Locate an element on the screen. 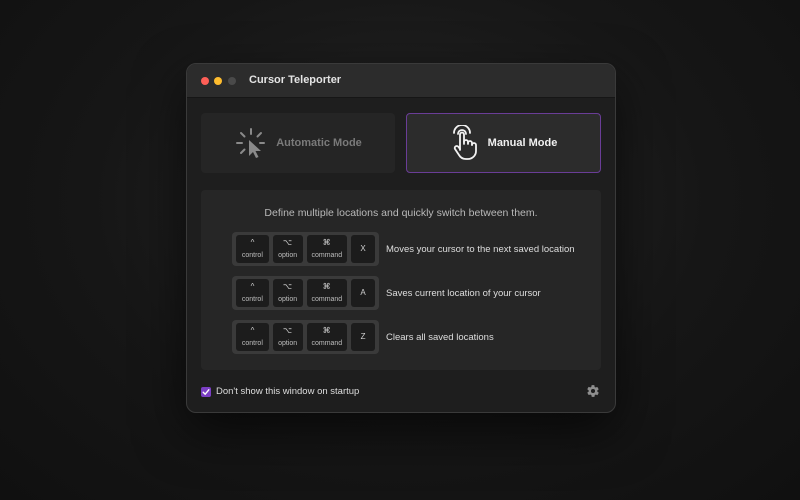  startup-checkbox-row: Don't show this window on startup is located at coordinates (280, 391).